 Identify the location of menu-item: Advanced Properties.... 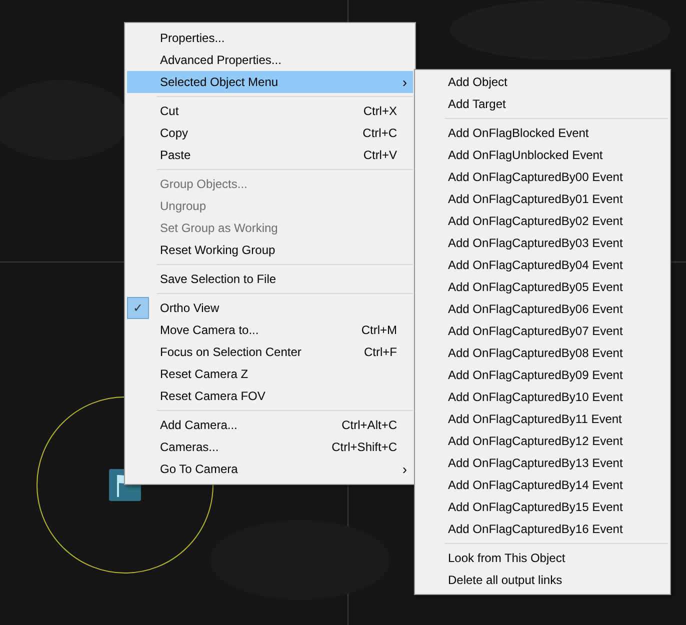
(270, 60).